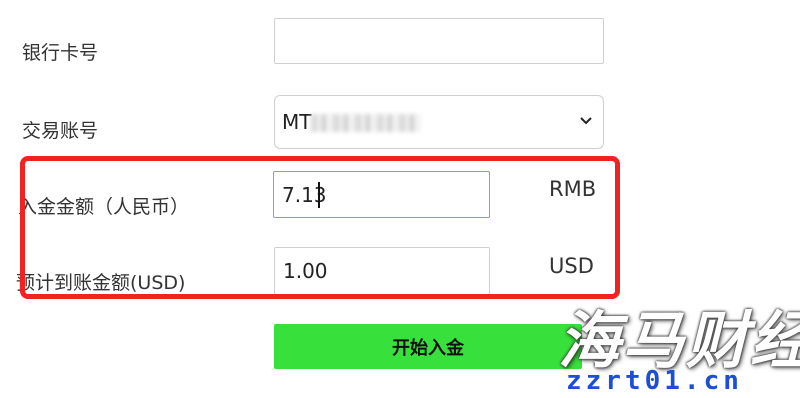 Image resolution: width=800 pixels, height=398 pixels. I want to click on bank-card-input, so click(439, 41).